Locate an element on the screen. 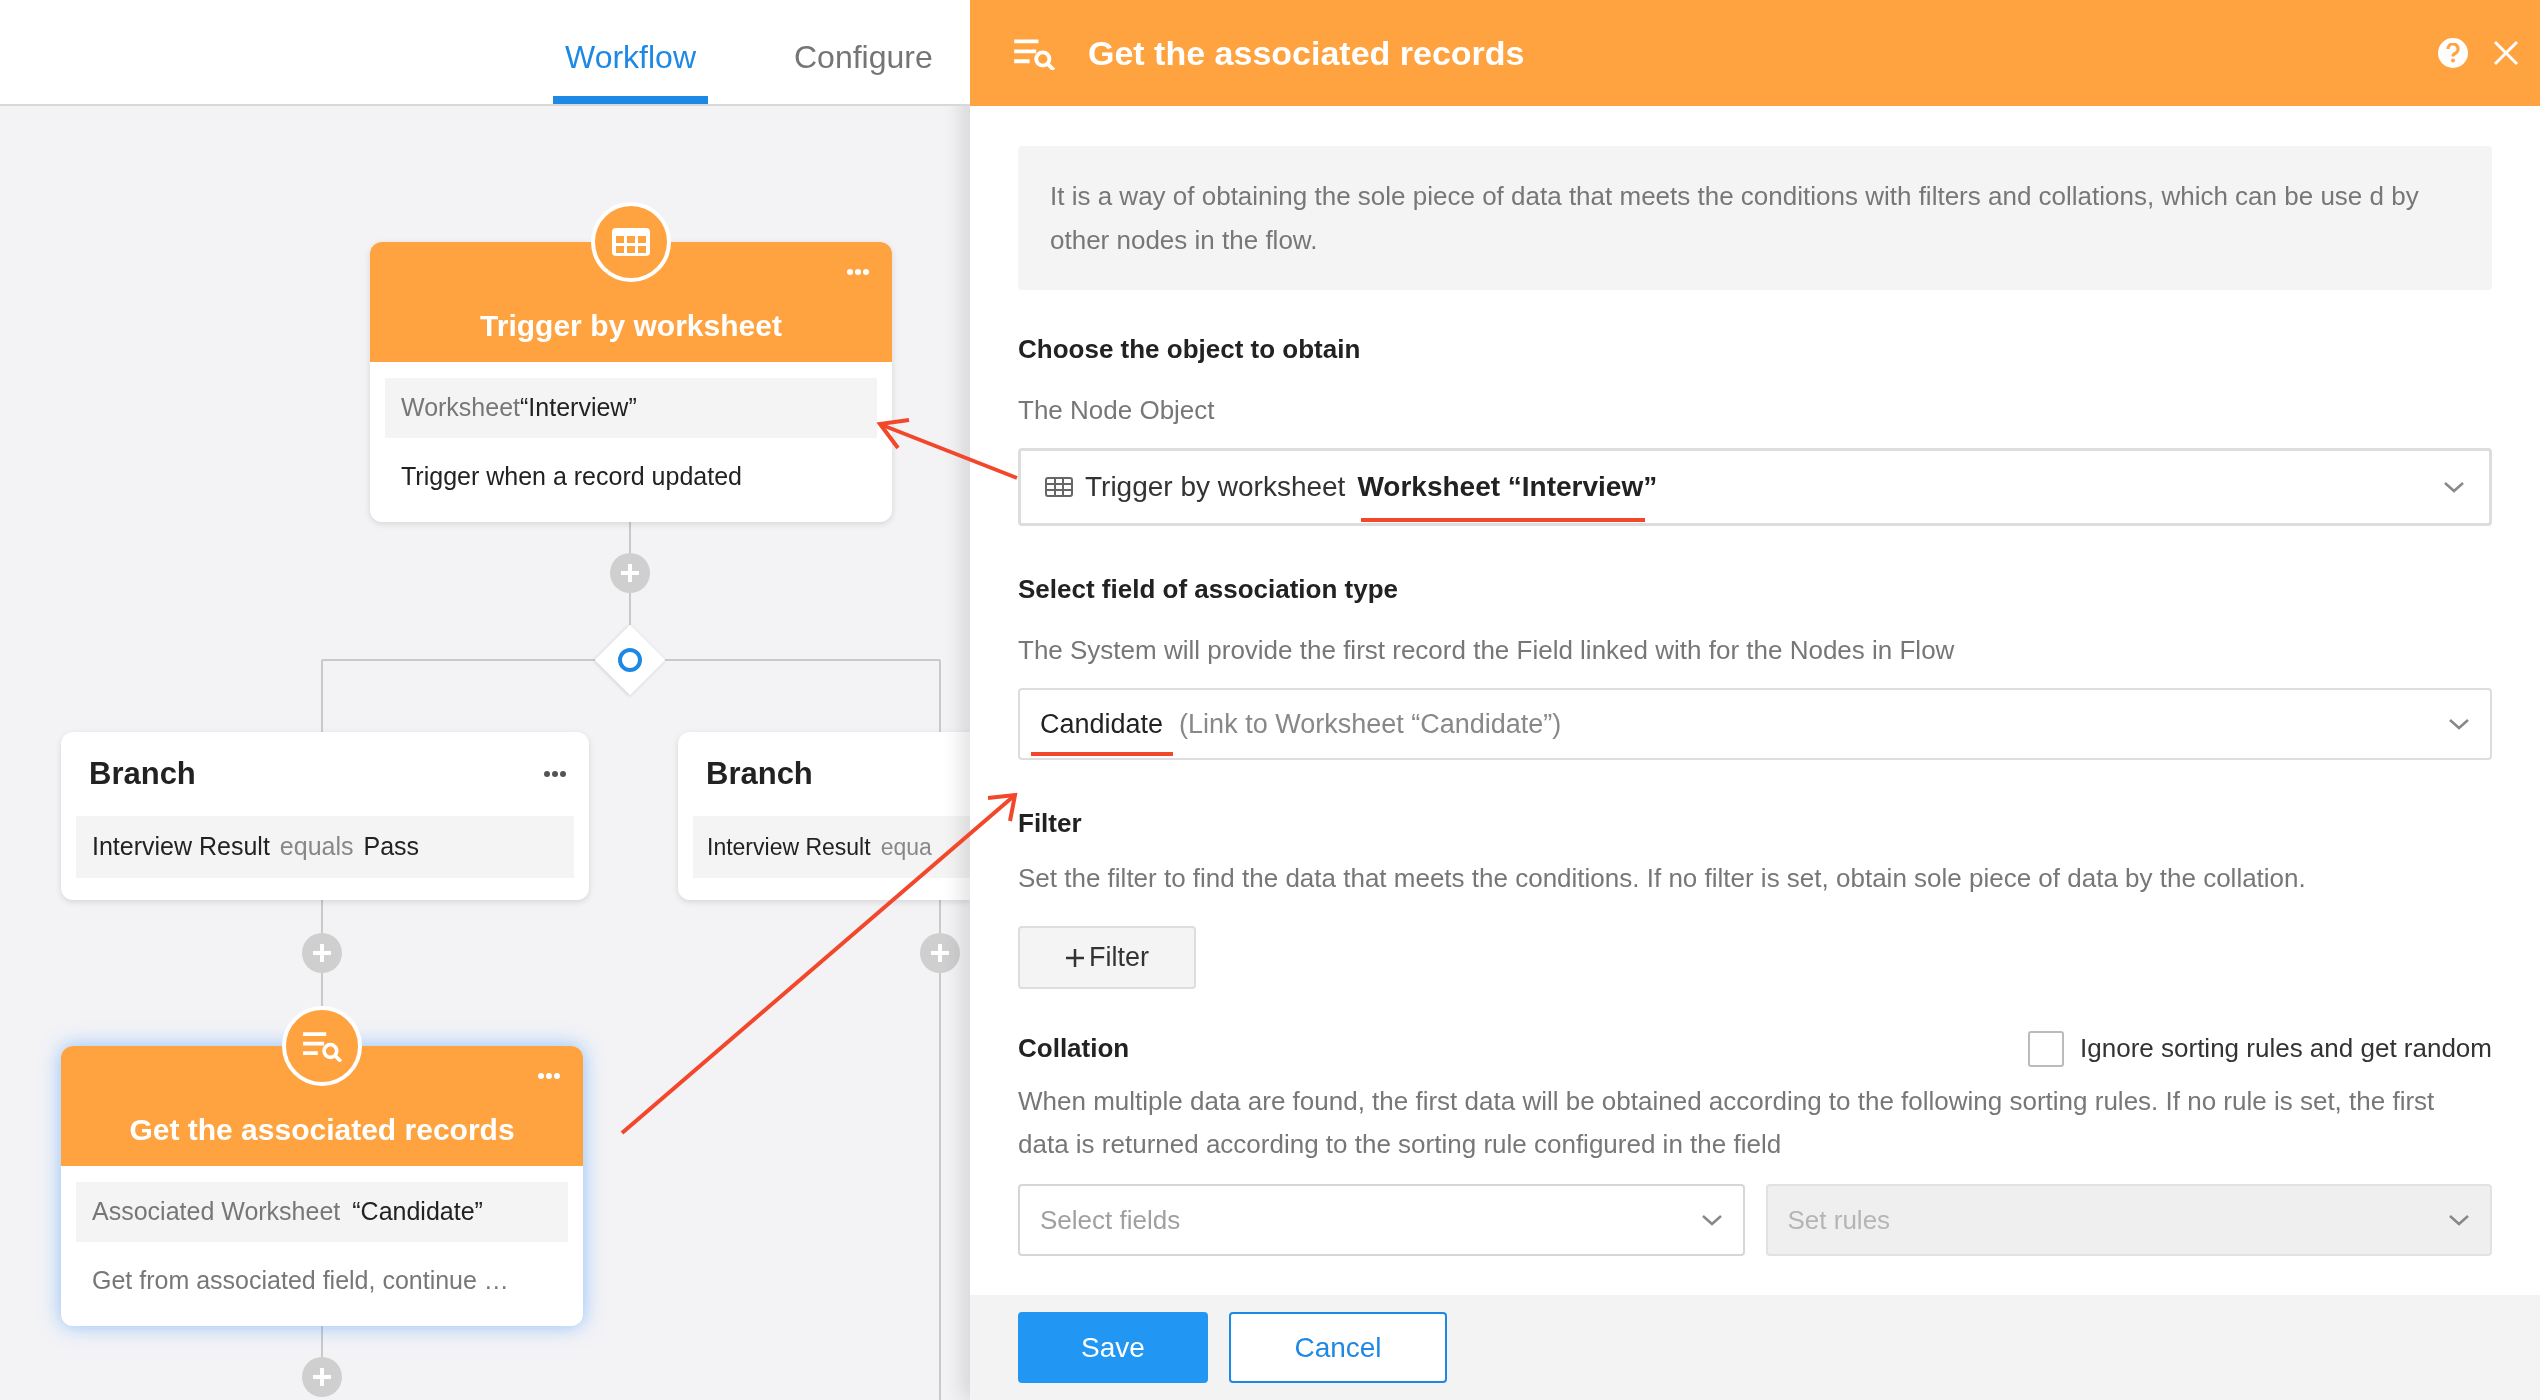  branch-card: Branch Interview Result equals Pass is located at coordinates (325, 816).